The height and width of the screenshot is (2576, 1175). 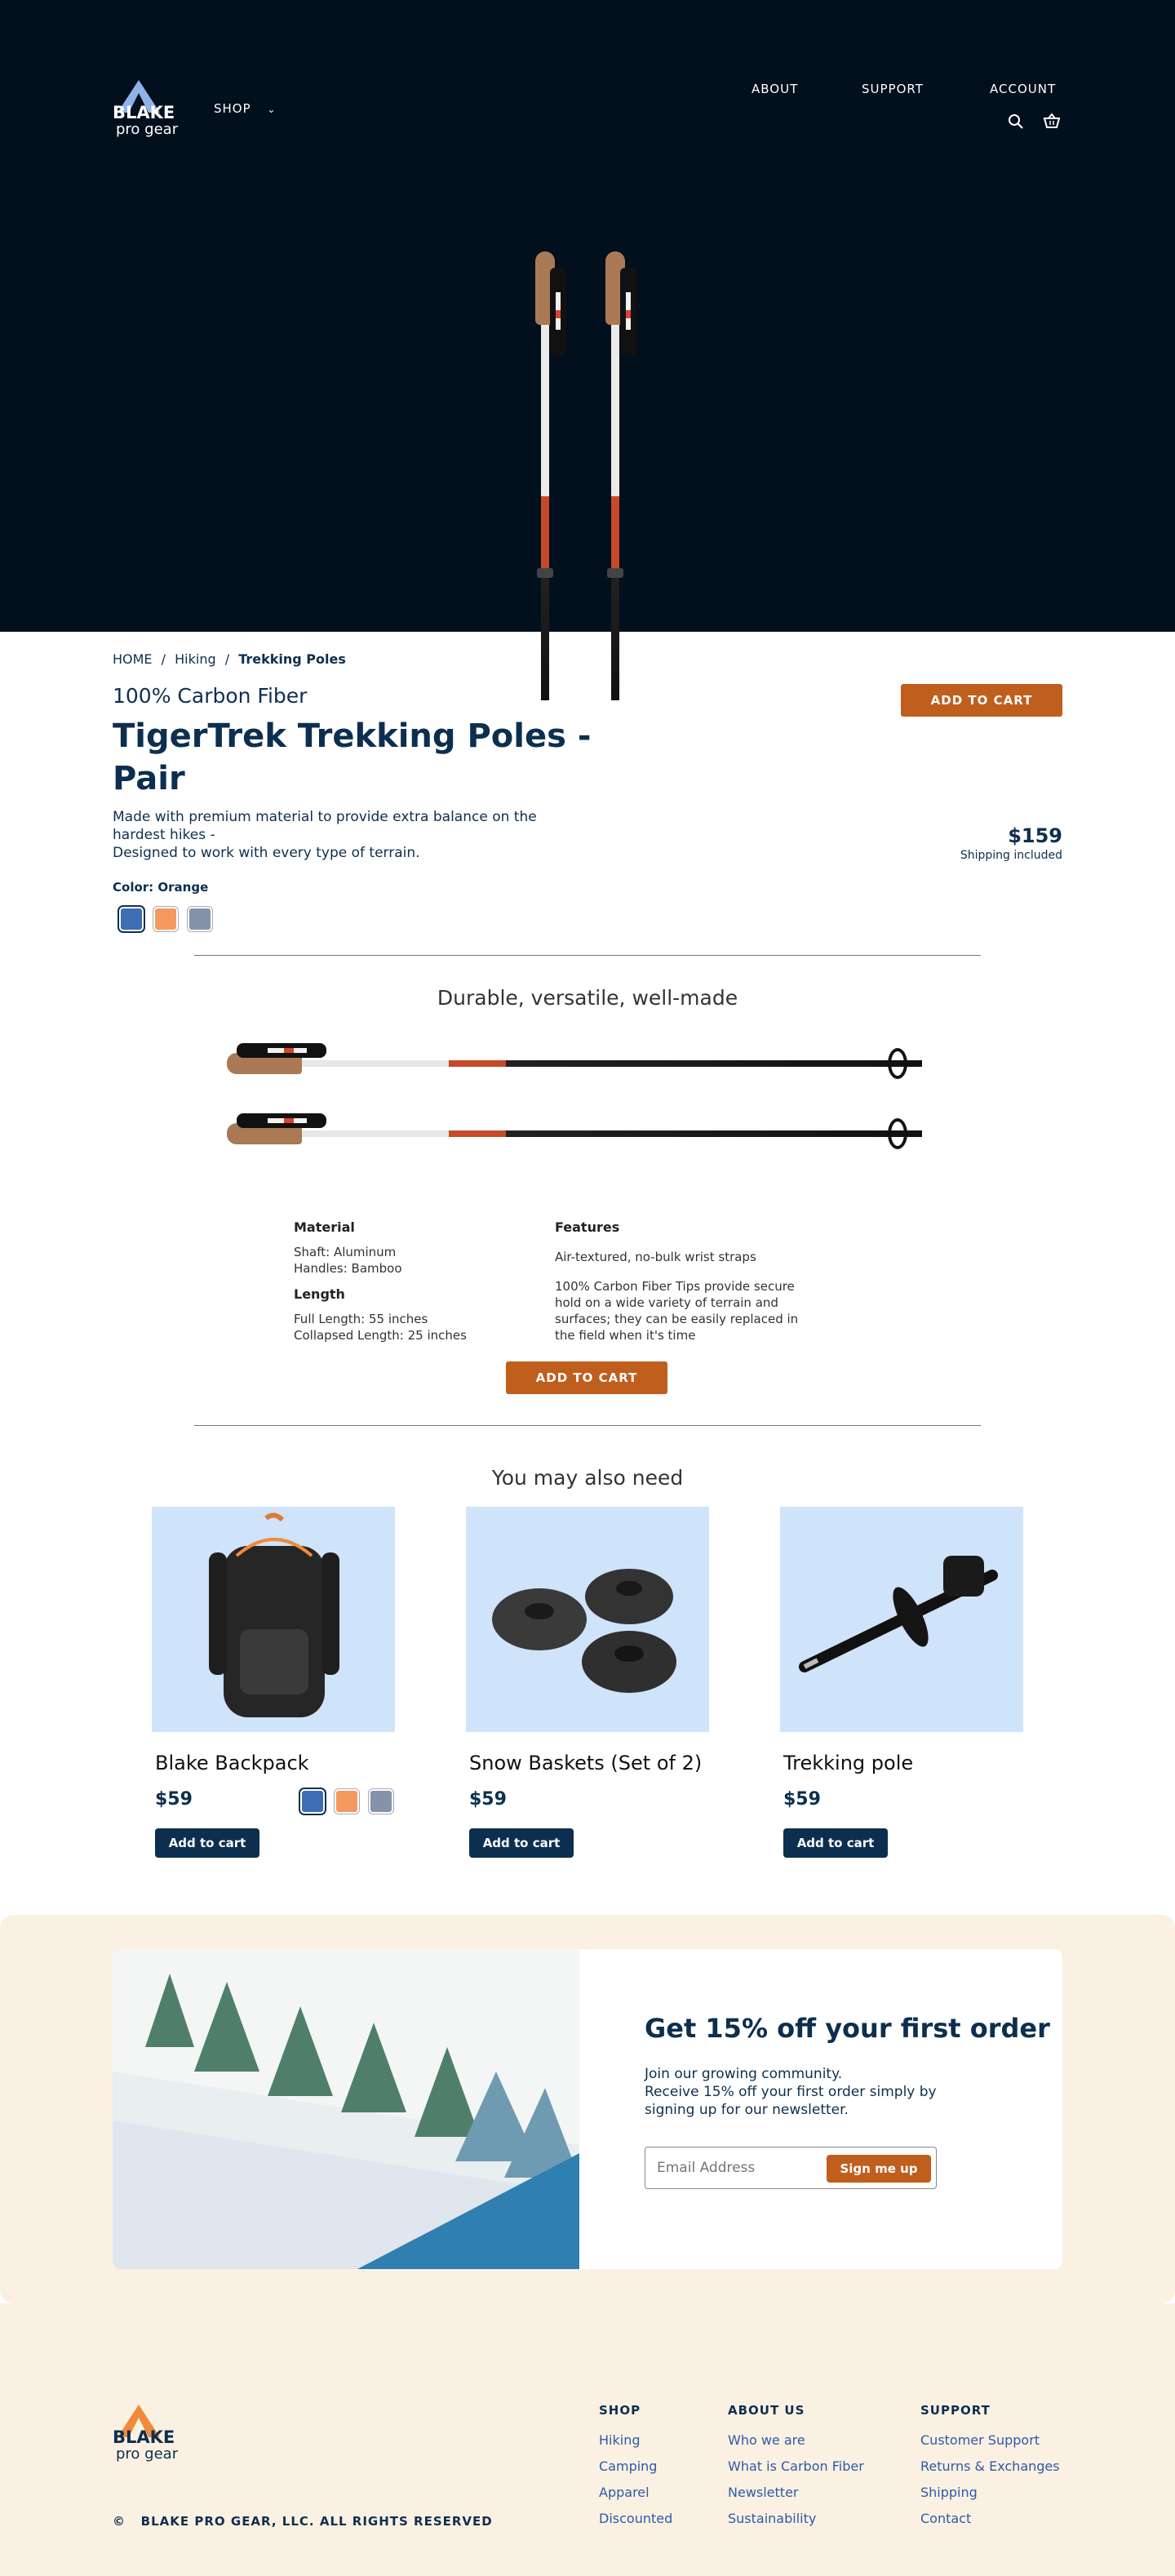 What do you see at coordinates (624, 2492) in the screenshot?
I see `footer-link-apparel: Apparel` at bounding box center [624, 2492].